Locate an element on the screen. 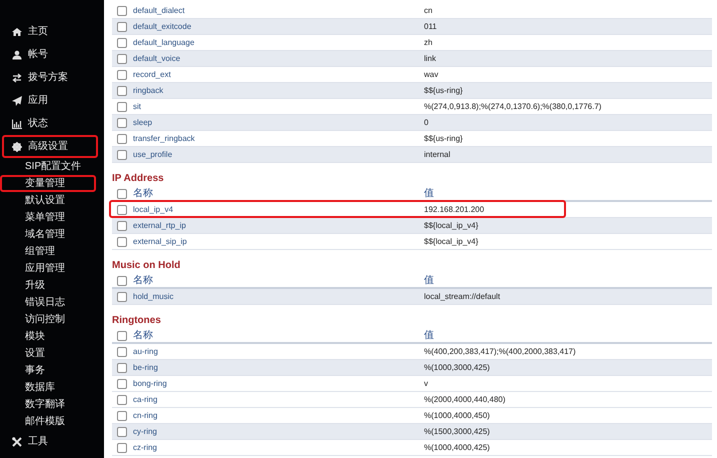 This screenshot has height=458, width=717. variable-name: au-ring is located at coordinates (146, 352).